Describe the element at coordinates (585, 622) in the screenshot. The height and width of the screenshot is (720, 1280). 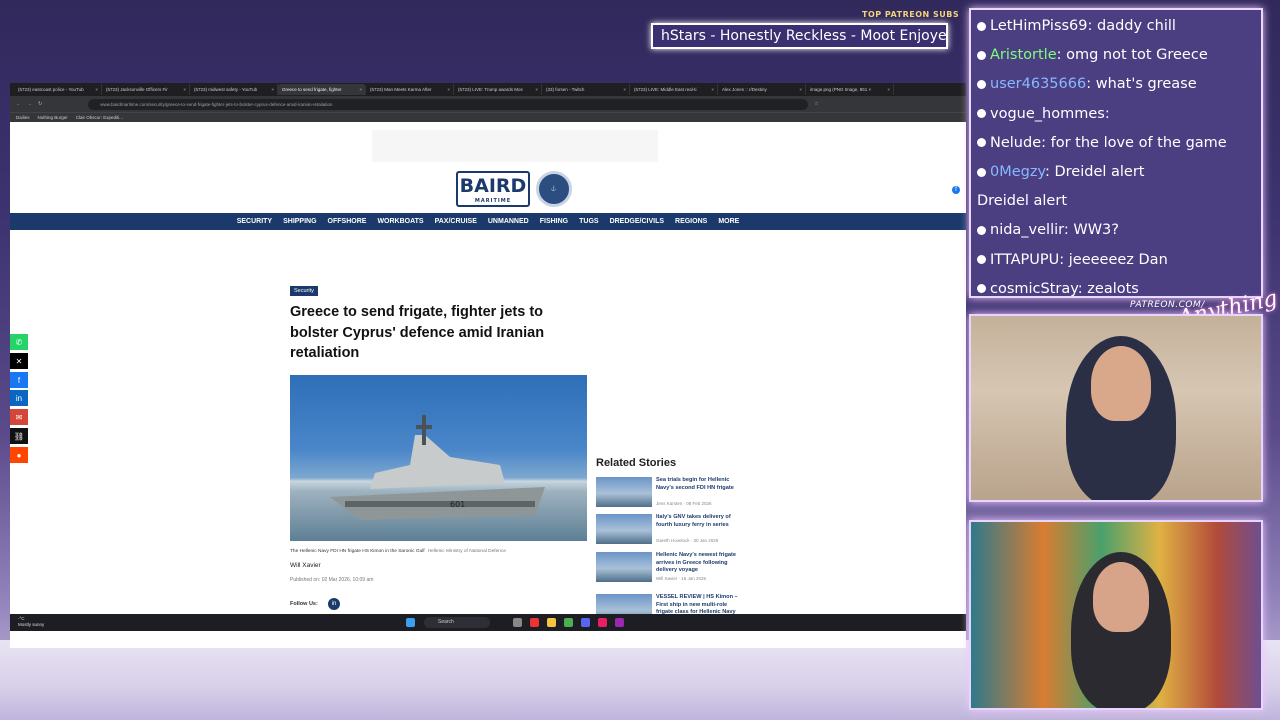
I see `discord-icon` at that location.